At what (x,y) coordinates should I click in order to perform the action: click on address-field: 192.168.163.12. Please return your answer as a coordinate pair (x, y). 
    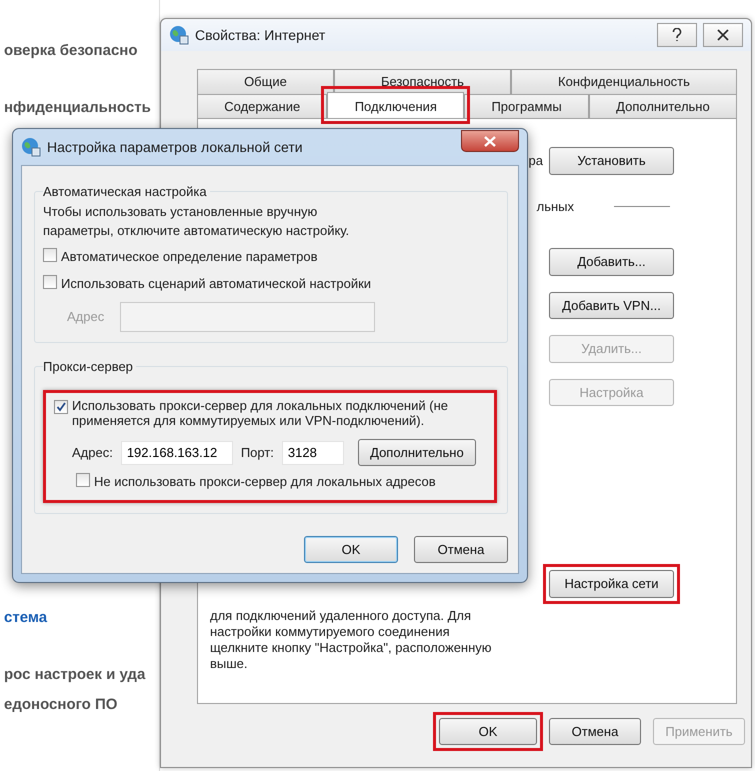
    Looking at the image, I should click on (176, 452).